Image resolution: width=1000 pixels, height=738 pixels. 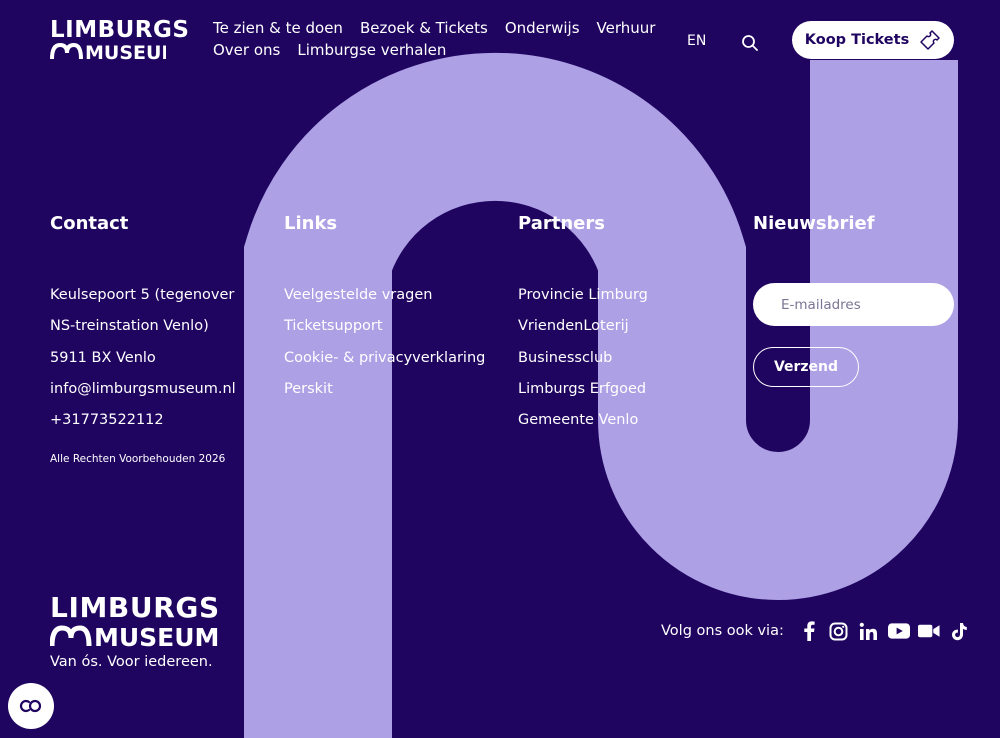 What do you see at coordinates (143, 420) in the screenshot?
I see `contact-phone: +31773522112` at bounding box center [143, 420].